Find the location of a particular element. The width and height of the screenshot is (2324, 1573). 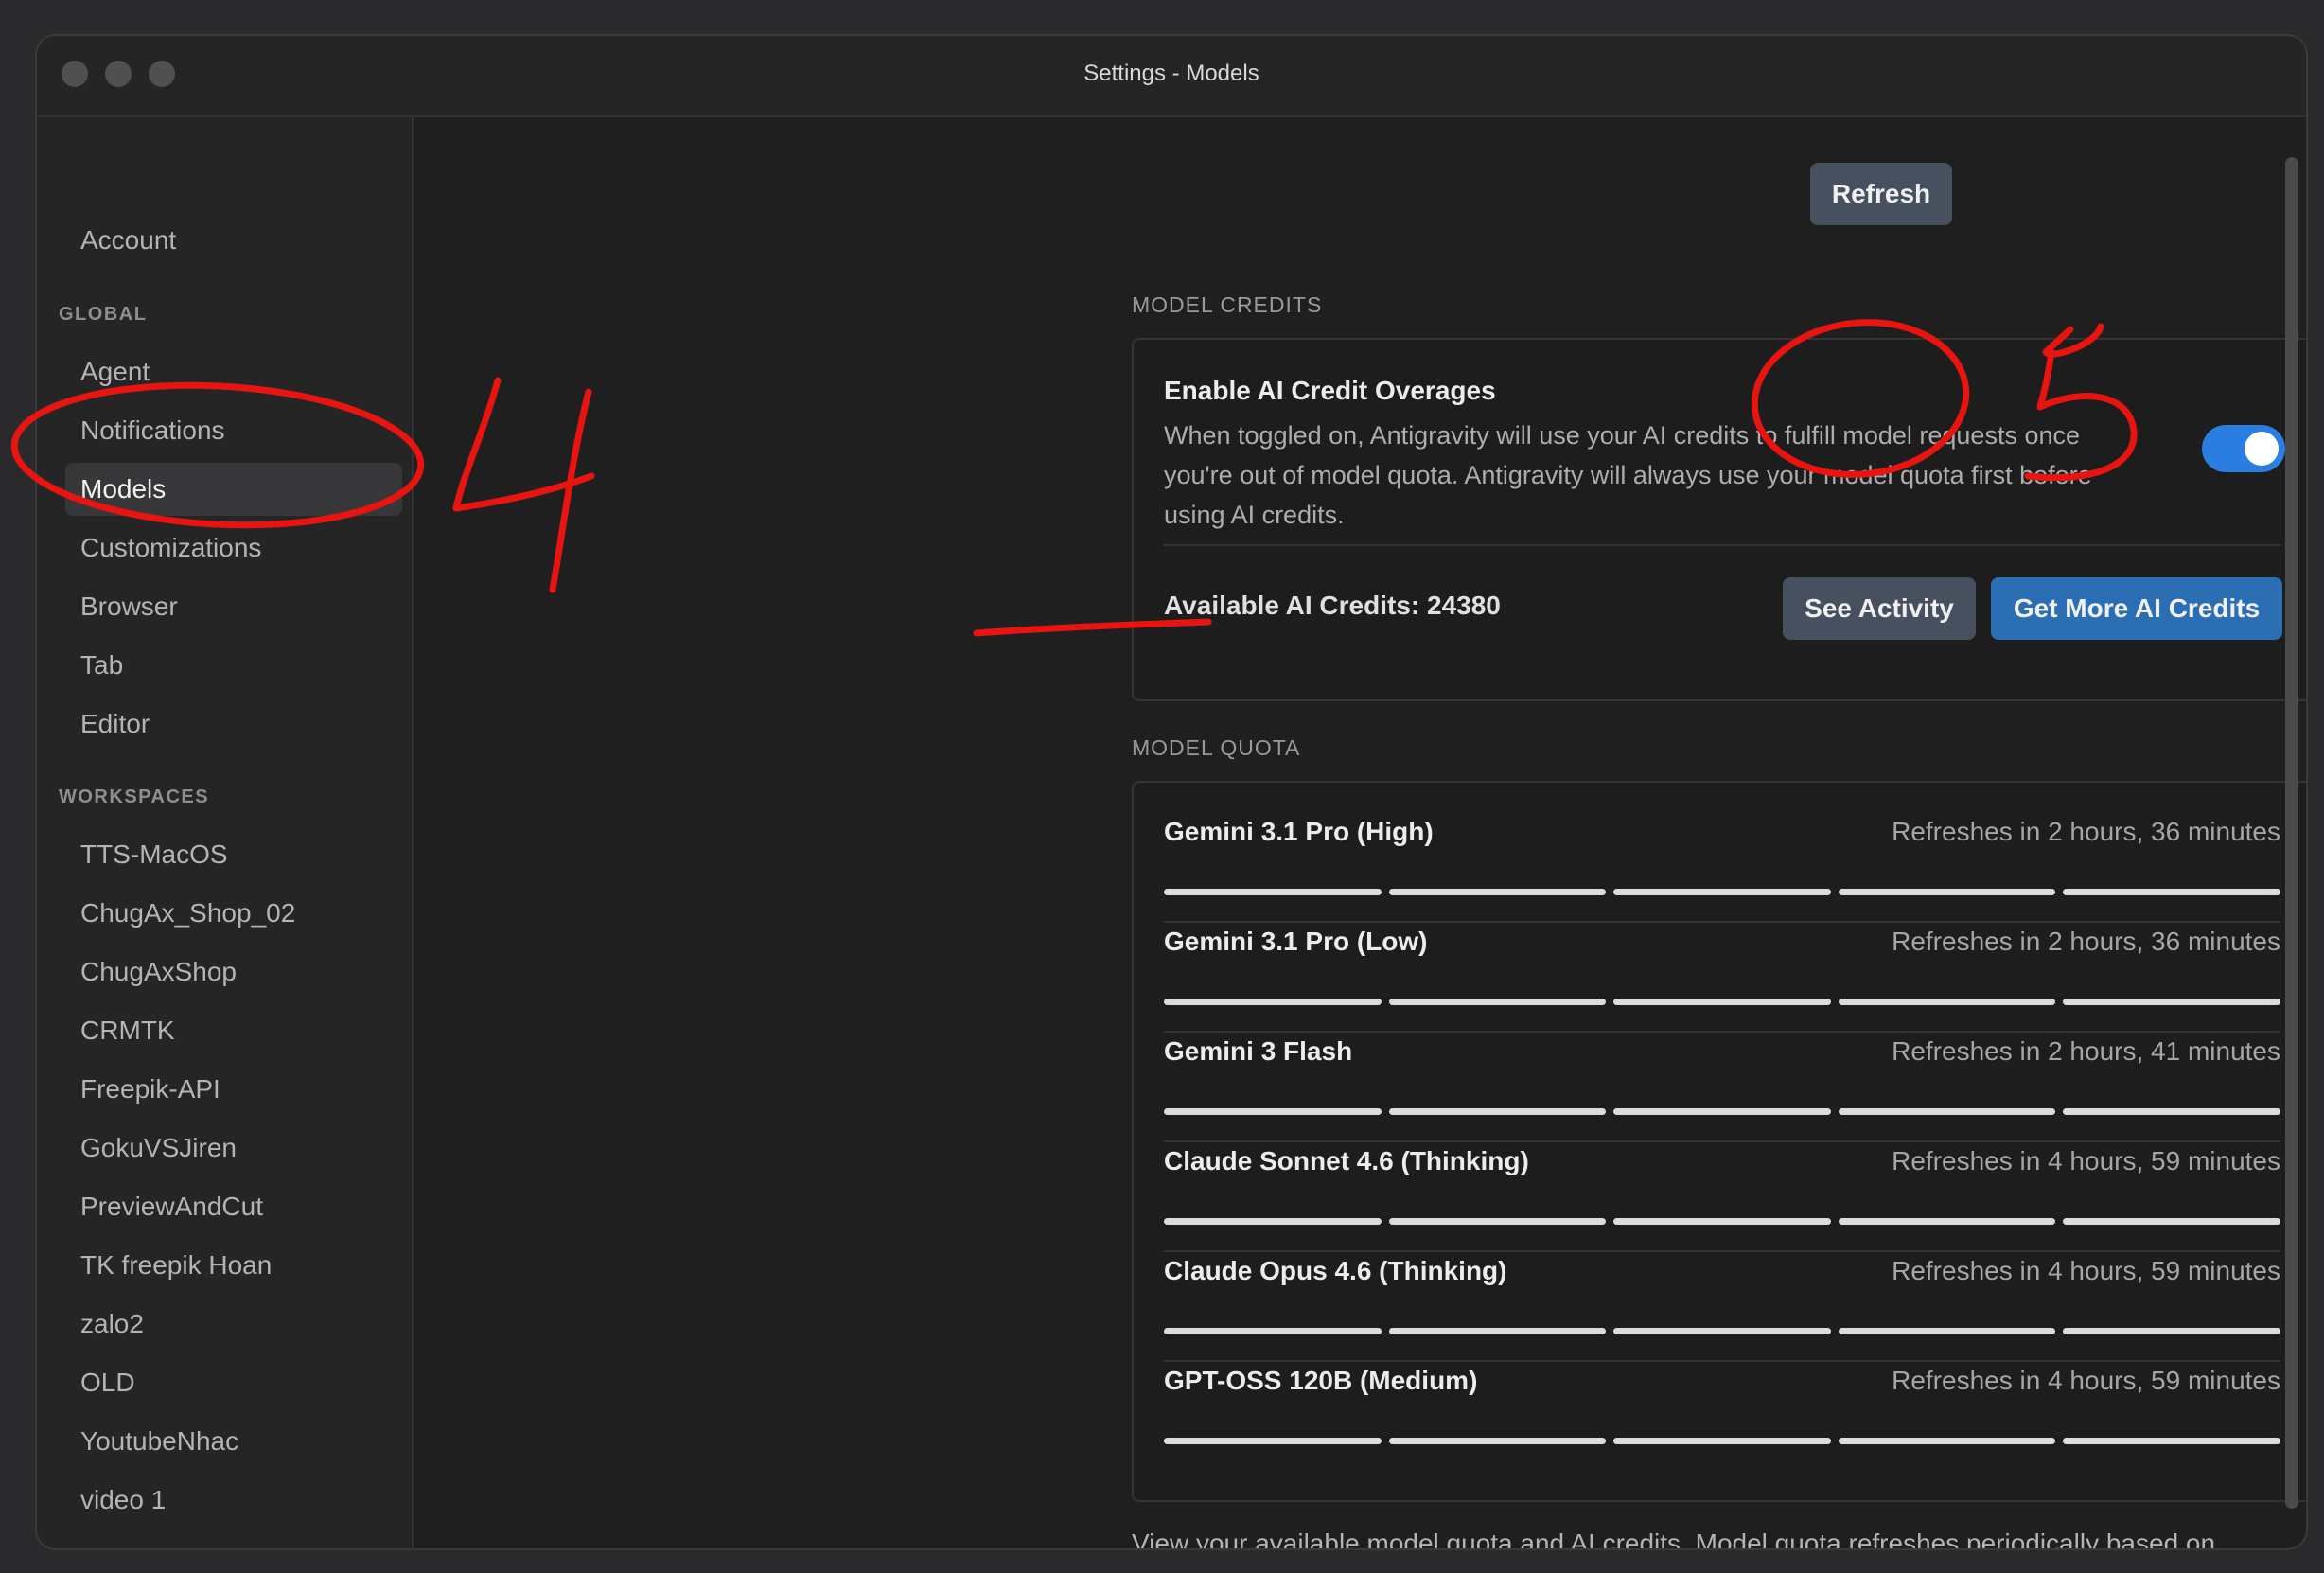

refresh-time: Refreshes in 2 hours, 41 minutes is located at coordinates (2086, 1051).